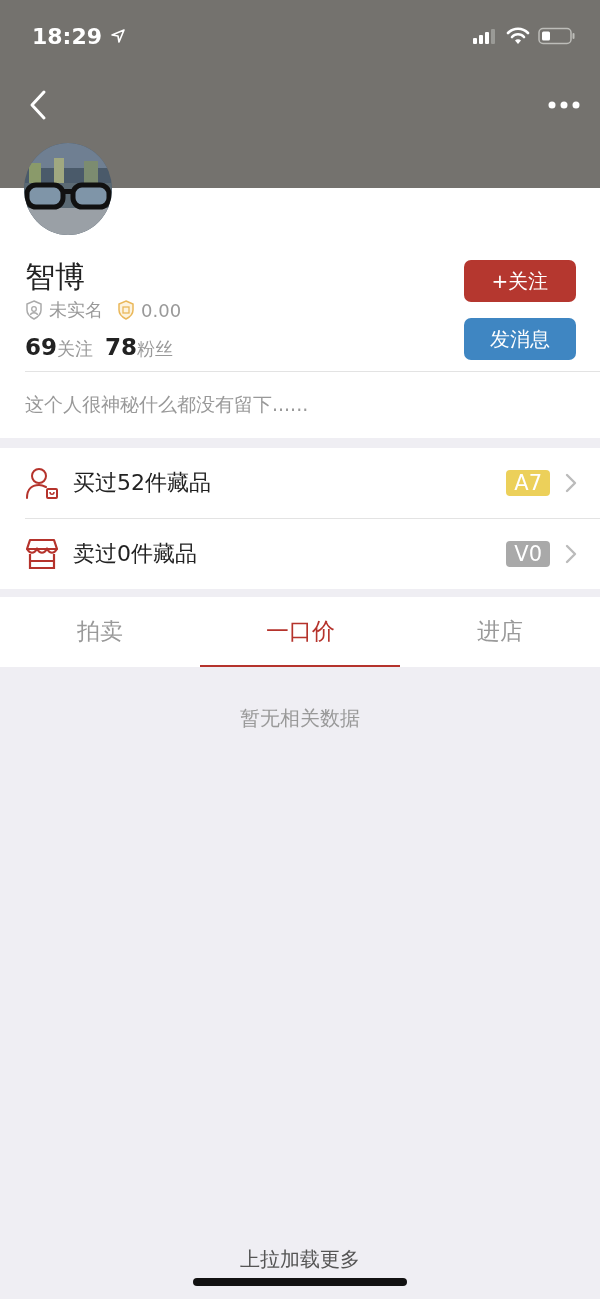  I want to click on empty-message: 暂无相关数据, so click(300, 718).